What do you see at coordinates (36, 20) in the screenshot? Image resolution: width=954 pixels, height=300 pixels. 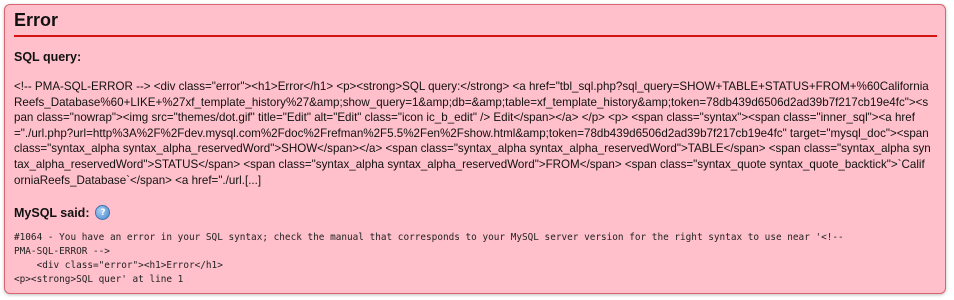 I see `error-title: Error` at bounding box center [36, 20].